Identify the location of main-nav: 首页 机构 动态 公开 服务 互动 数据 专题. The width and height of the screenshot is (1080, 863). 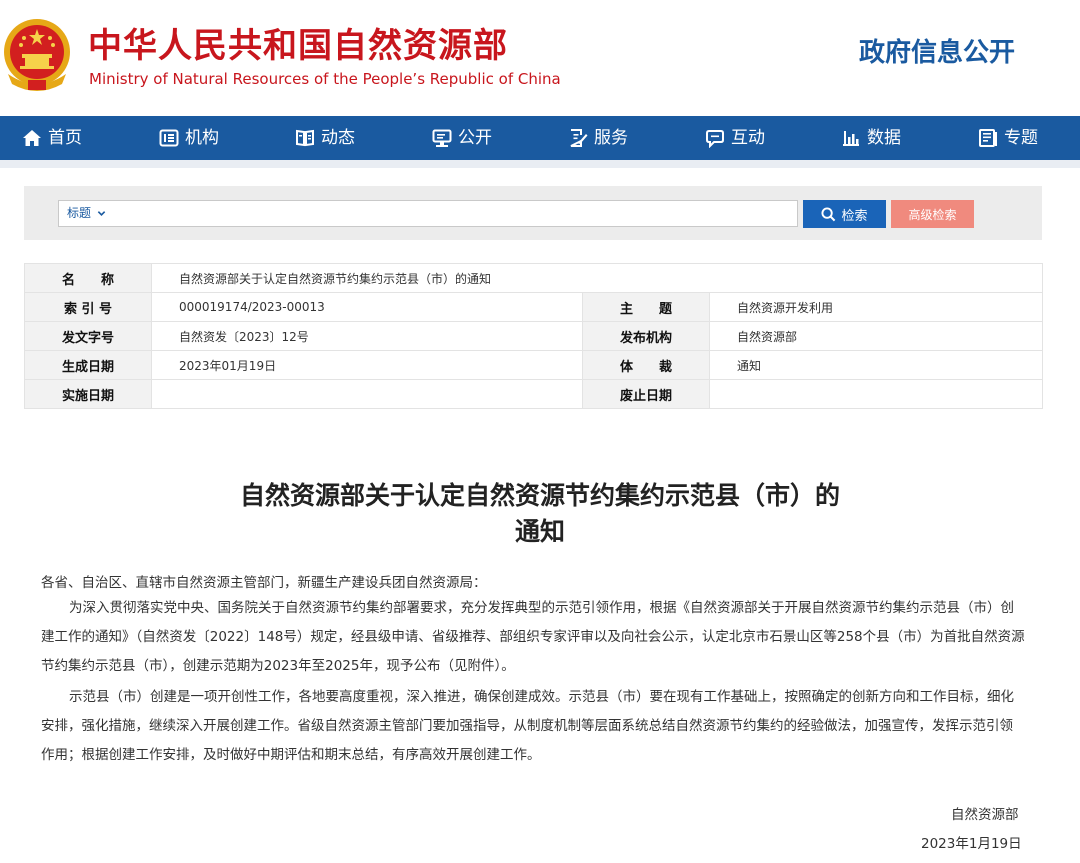
(540, 138).